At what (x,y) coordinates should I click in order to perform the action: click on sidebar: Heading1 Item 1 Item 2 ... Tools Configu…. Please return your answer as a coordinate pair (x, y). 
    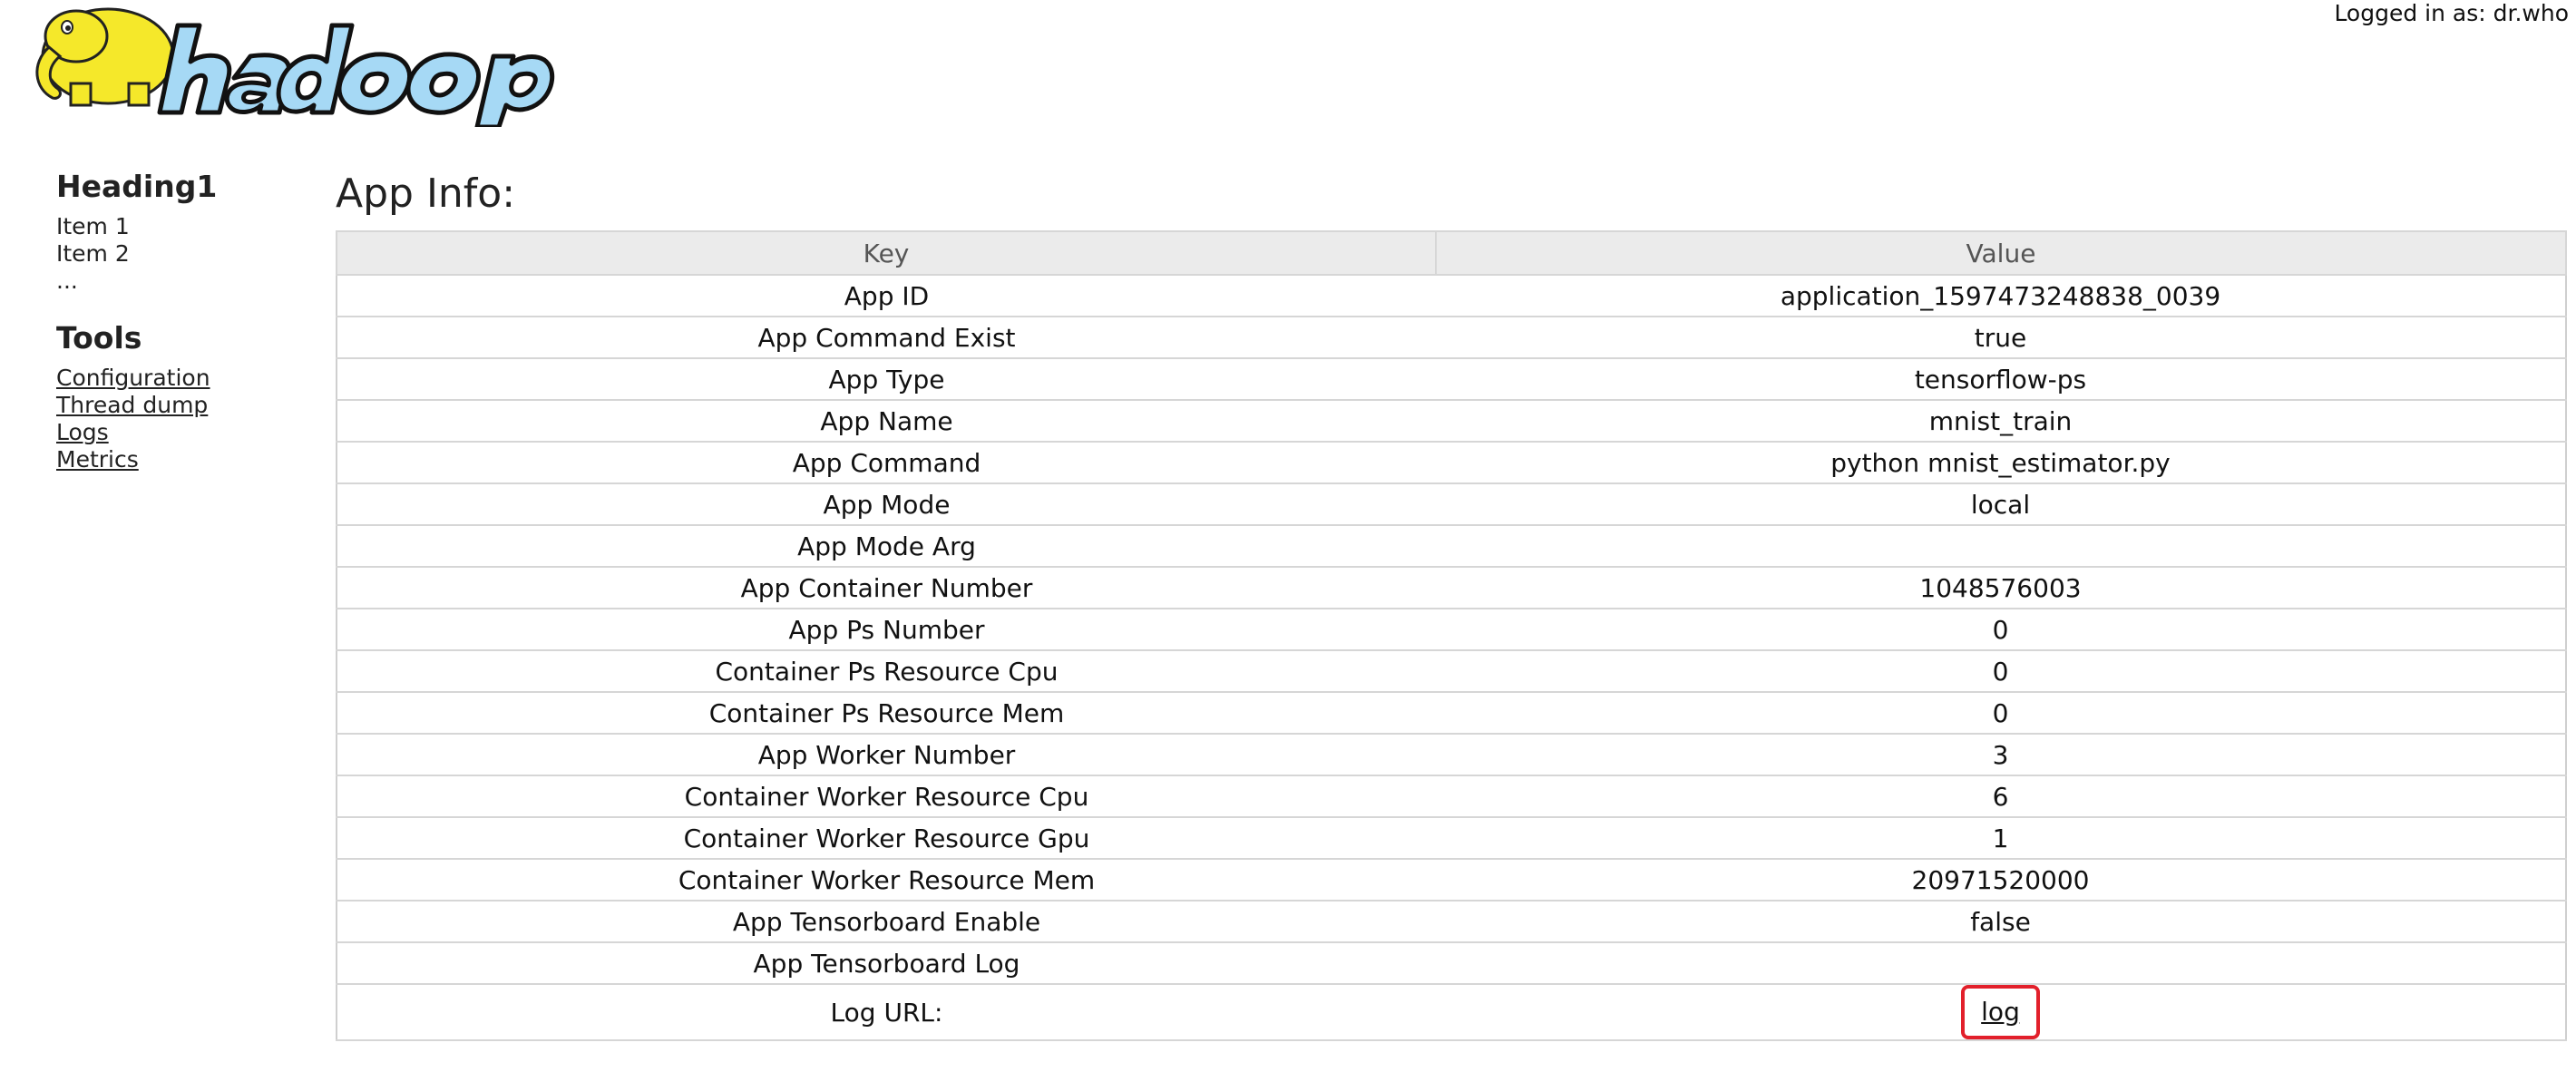
    Looking at the image, I should click on (174, 321).